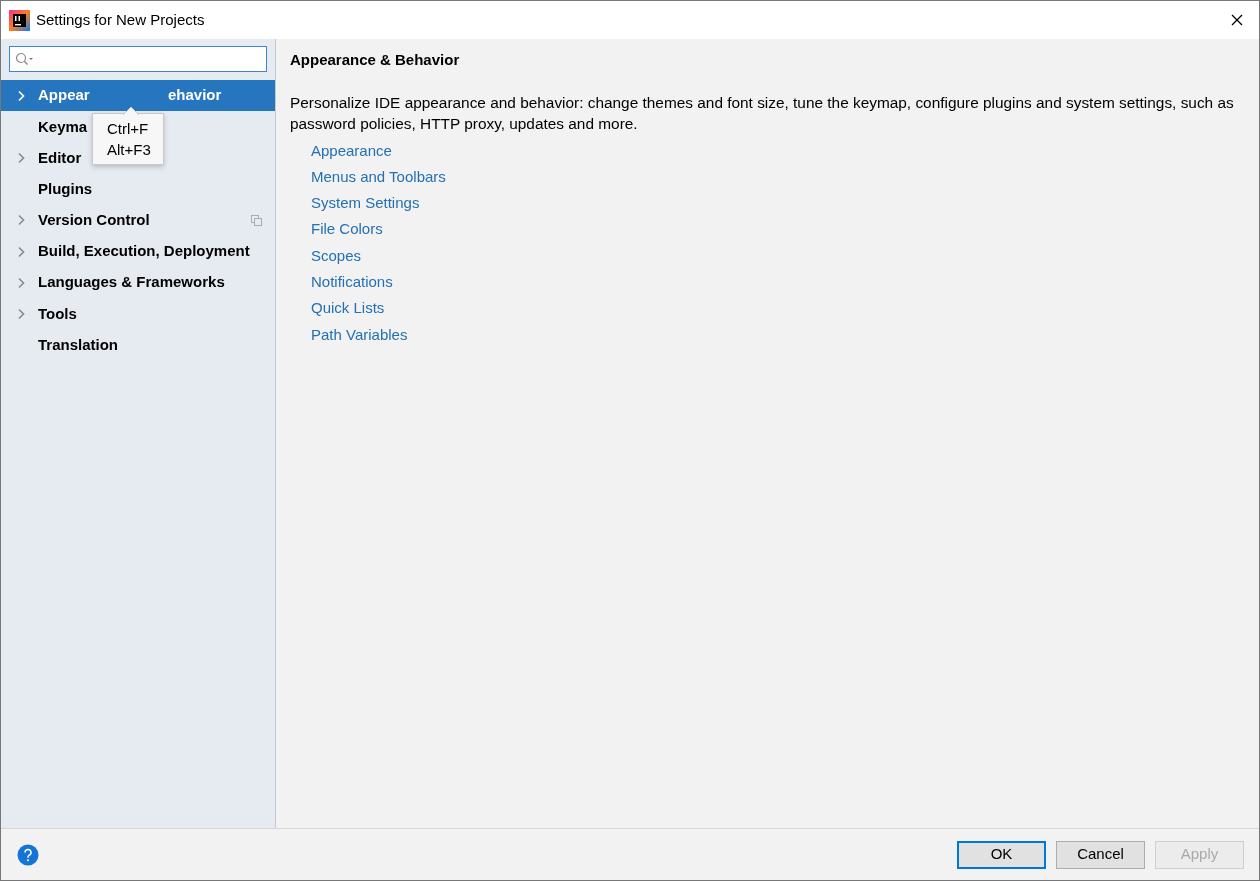 The width and height of the screenshot is (1260, 881). I want to click on sidebar-item: Keyma, so click(63, 127).